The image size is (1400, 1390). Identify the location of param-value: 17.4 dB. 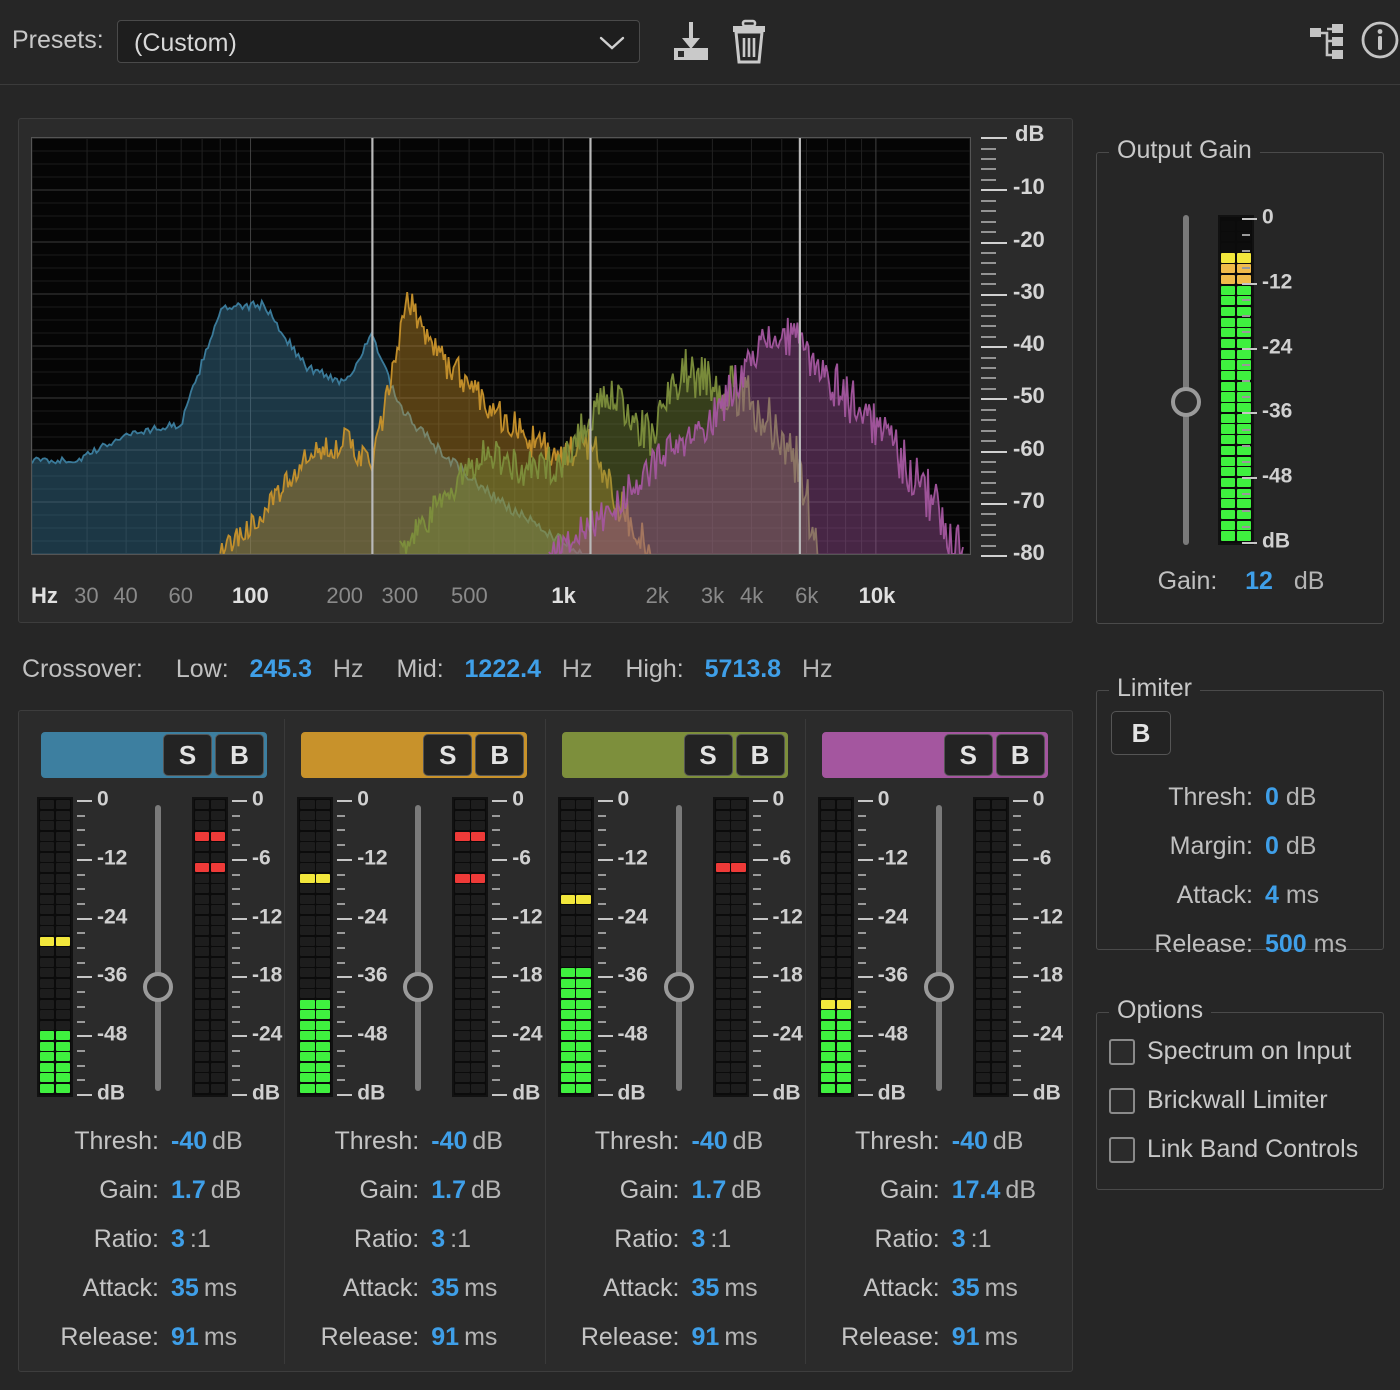
(1008, 1190).